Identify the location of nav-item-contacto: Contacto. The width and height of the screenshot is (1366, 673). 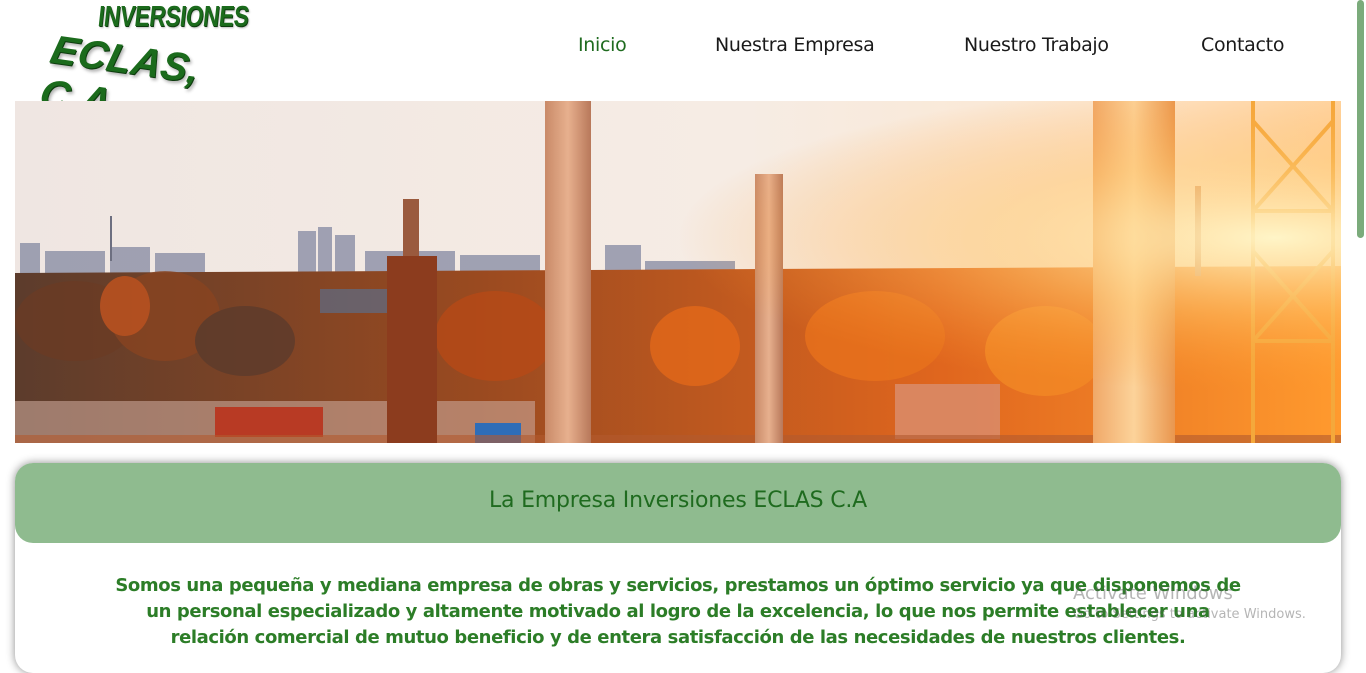
(1242, 45).